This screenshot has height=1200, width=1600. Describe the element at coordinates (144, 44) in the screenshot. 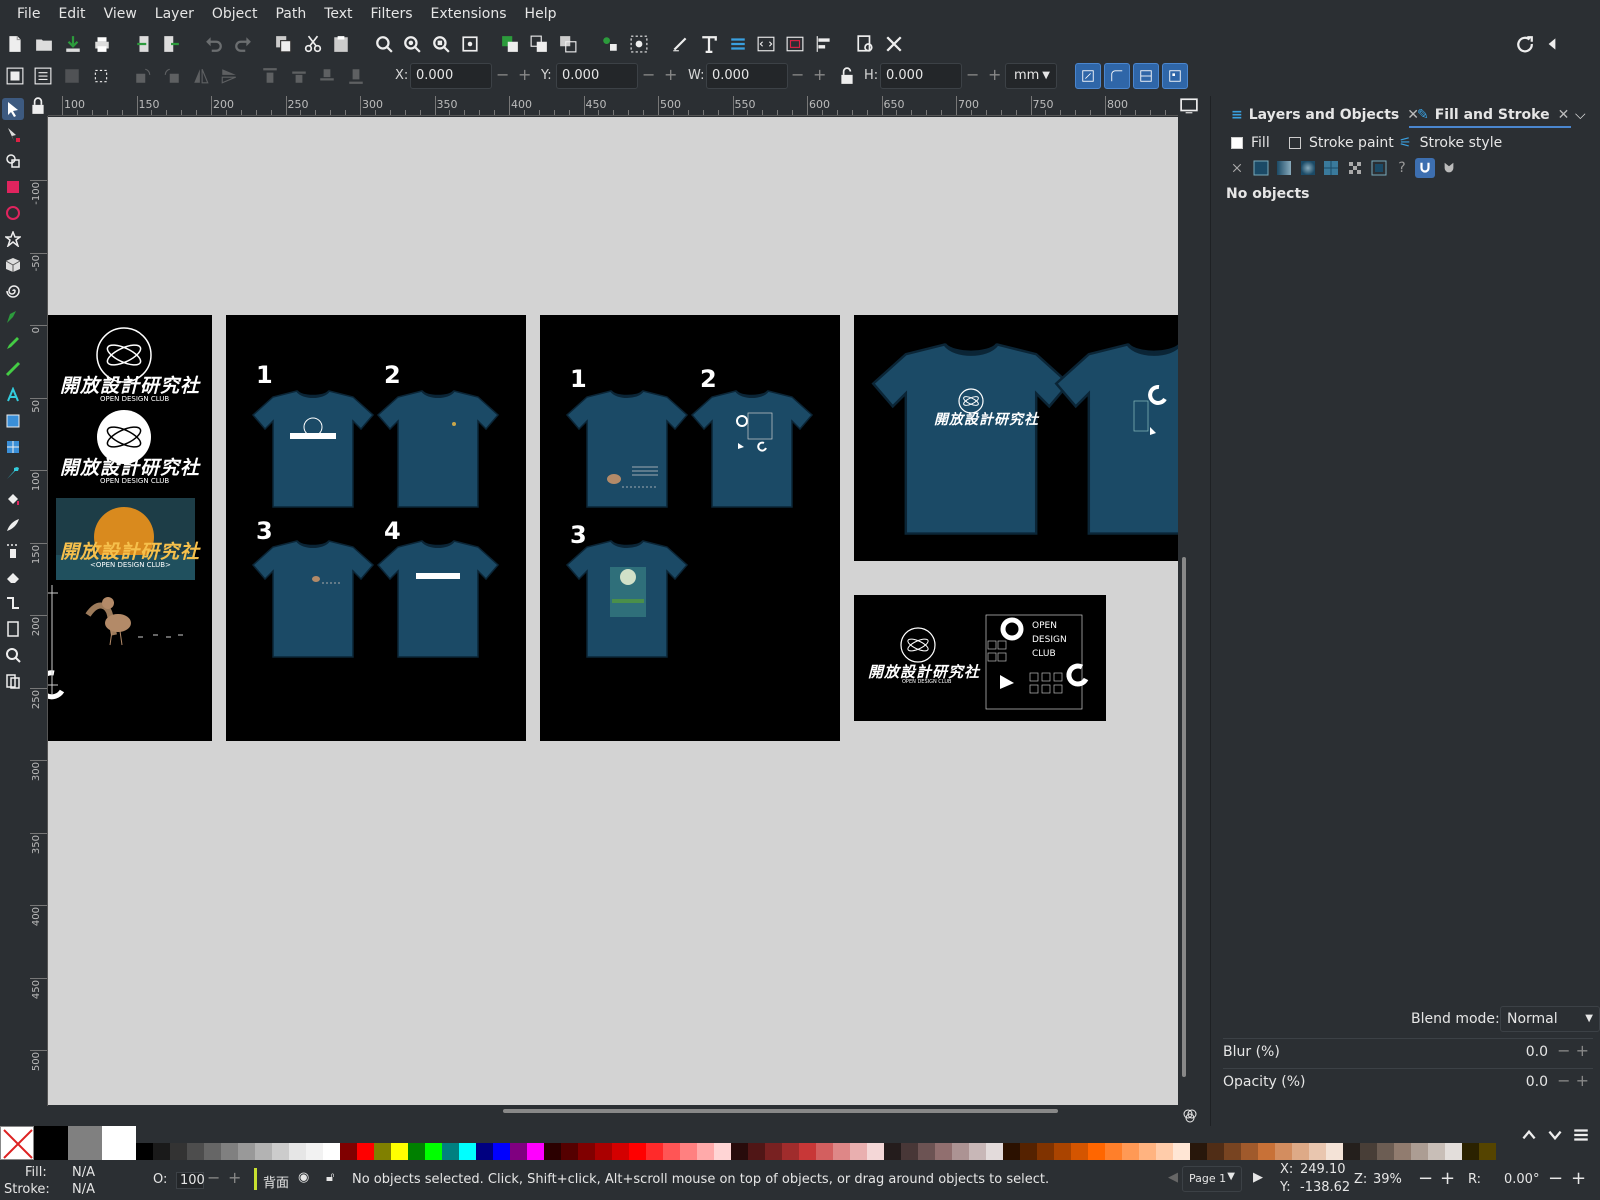

I see `import-icon` at that location.